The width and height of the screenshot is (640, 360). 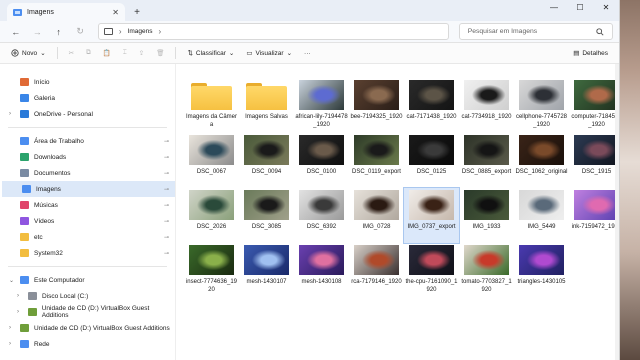 I want to click on new-button: Novo ⌄, so click(x=28, y=53).